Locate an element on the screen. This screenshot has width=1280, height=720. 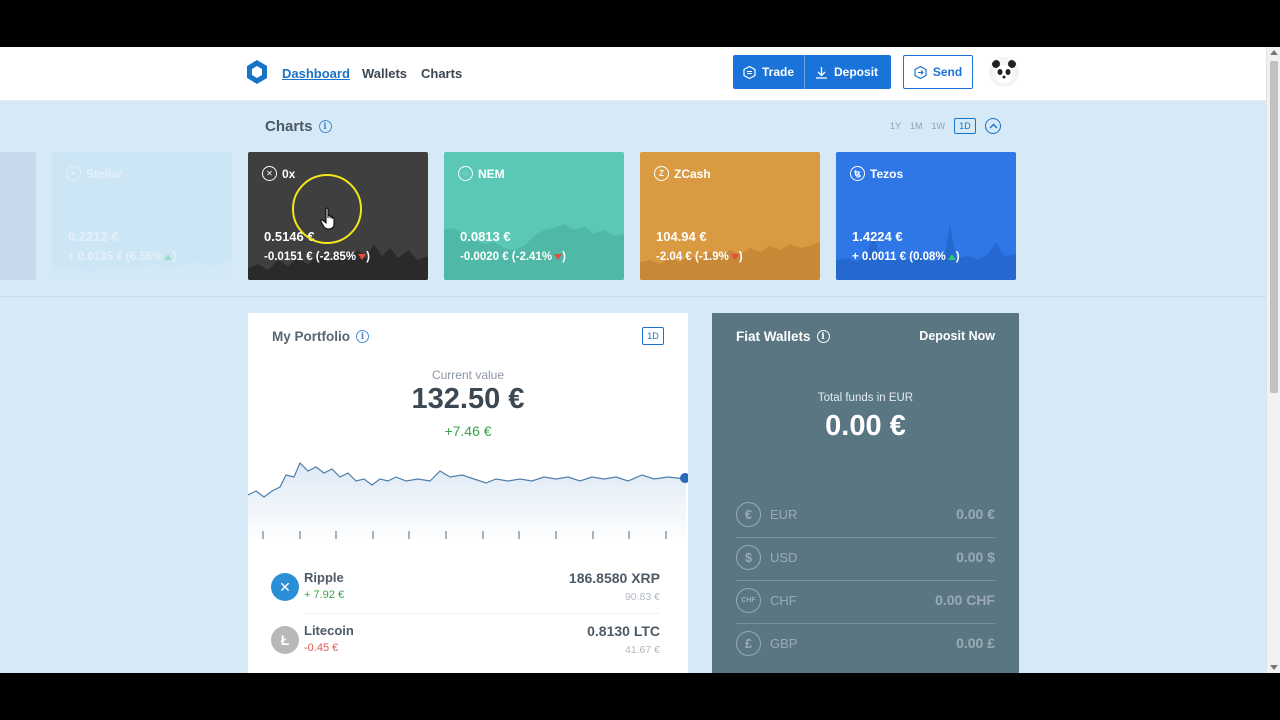
charts-section-title: Charts i is located at coordinates (298, 126).